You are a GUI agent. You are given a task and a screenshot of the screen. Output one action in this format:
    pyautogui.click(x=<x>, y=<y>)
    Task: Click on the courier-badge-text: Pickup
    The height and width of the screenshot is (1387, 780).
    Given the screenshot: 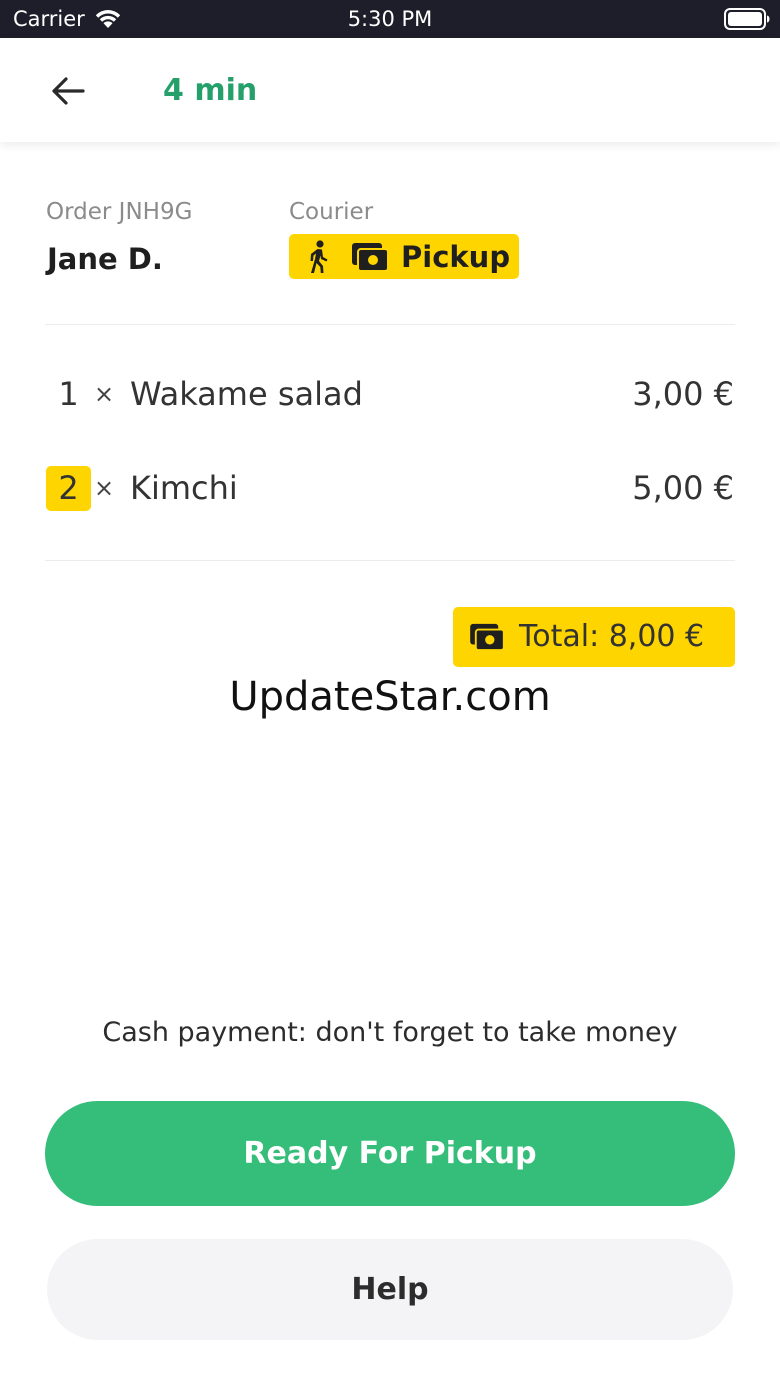 What is the action you would take?
    pyautogui.click(x=456, y=256)
    